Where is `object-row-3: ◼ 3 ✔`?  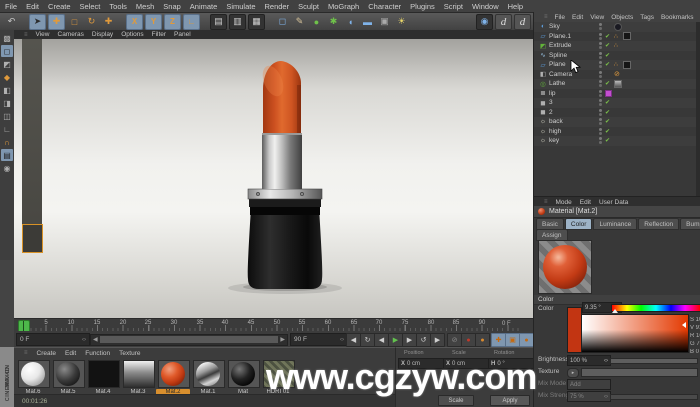
object-row-3: ◼ 3 ✔ is located at coordinates (615, 103).